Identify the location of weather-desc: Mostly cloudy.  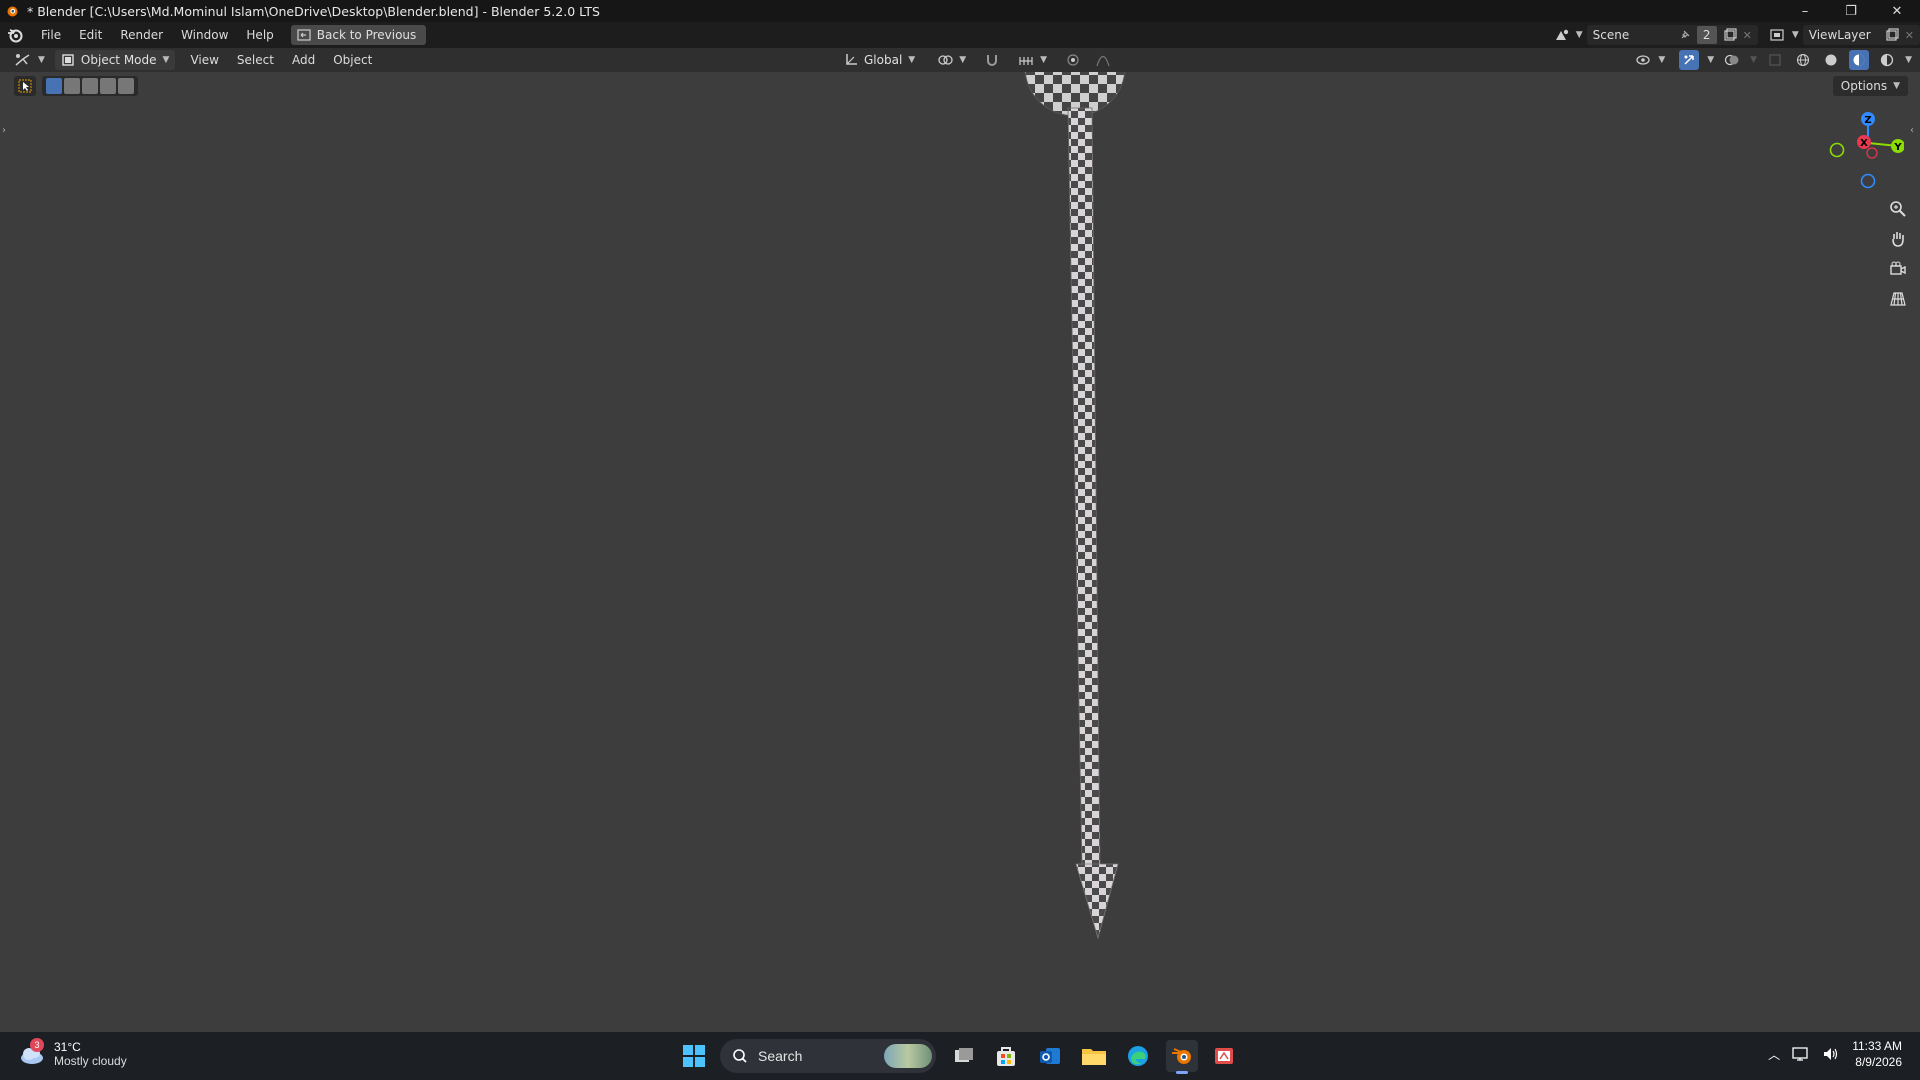
(90, 1061).